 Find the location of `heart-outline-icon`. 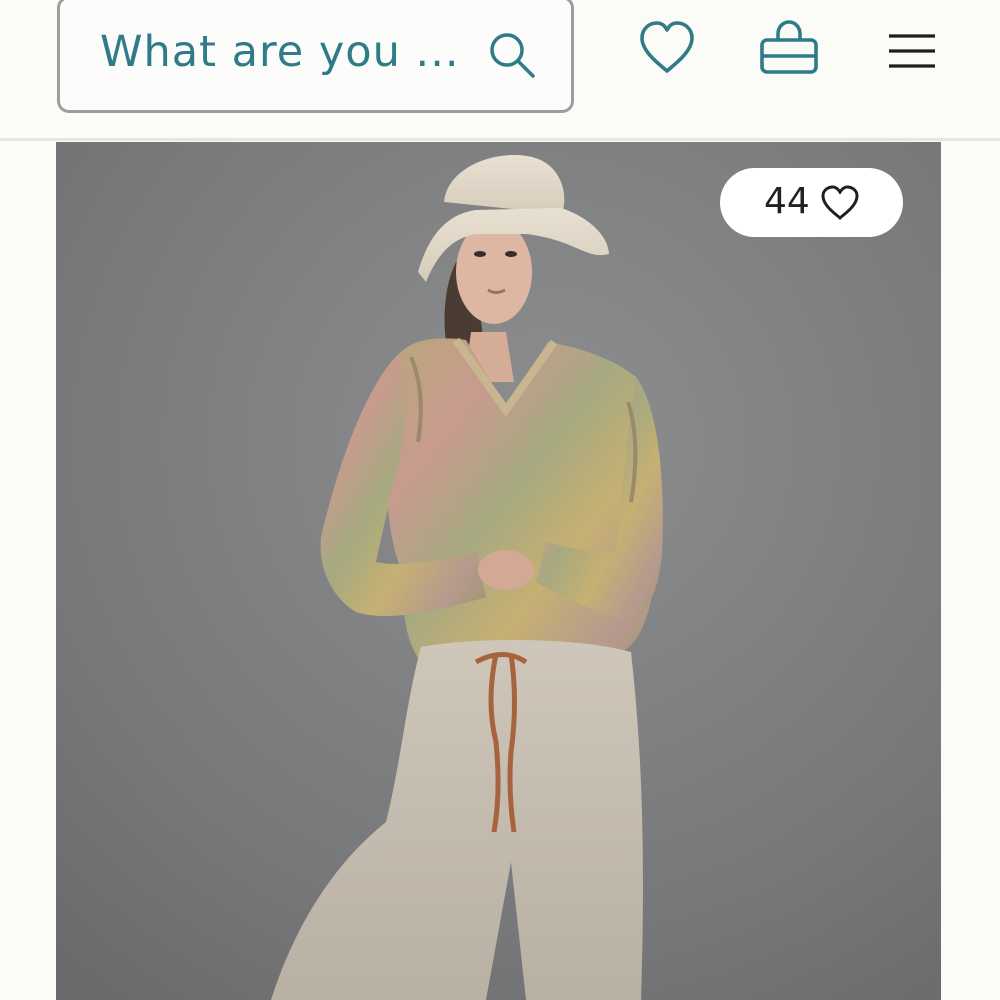

heart-outline-icon is located at coordinates (840, 203).